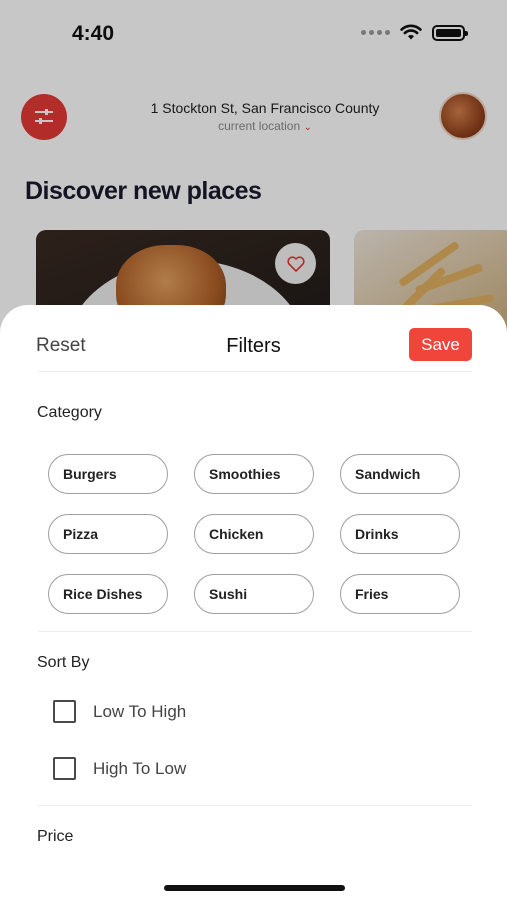  What do you see at coordinates (108, 594) in the screenshot?
I see `category-chip-rice-dishes: Rice Dishes` at bounding box center [108, 594].